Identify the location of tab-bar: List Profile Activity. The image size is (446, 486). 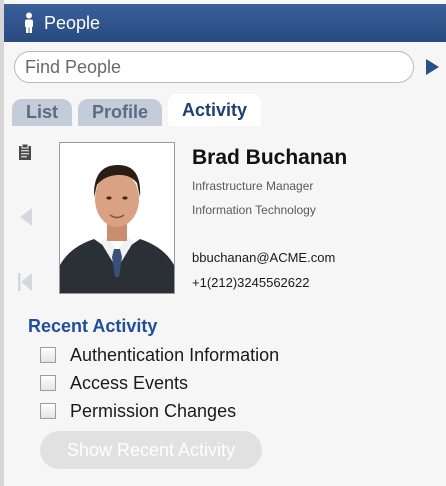
(139, 110).